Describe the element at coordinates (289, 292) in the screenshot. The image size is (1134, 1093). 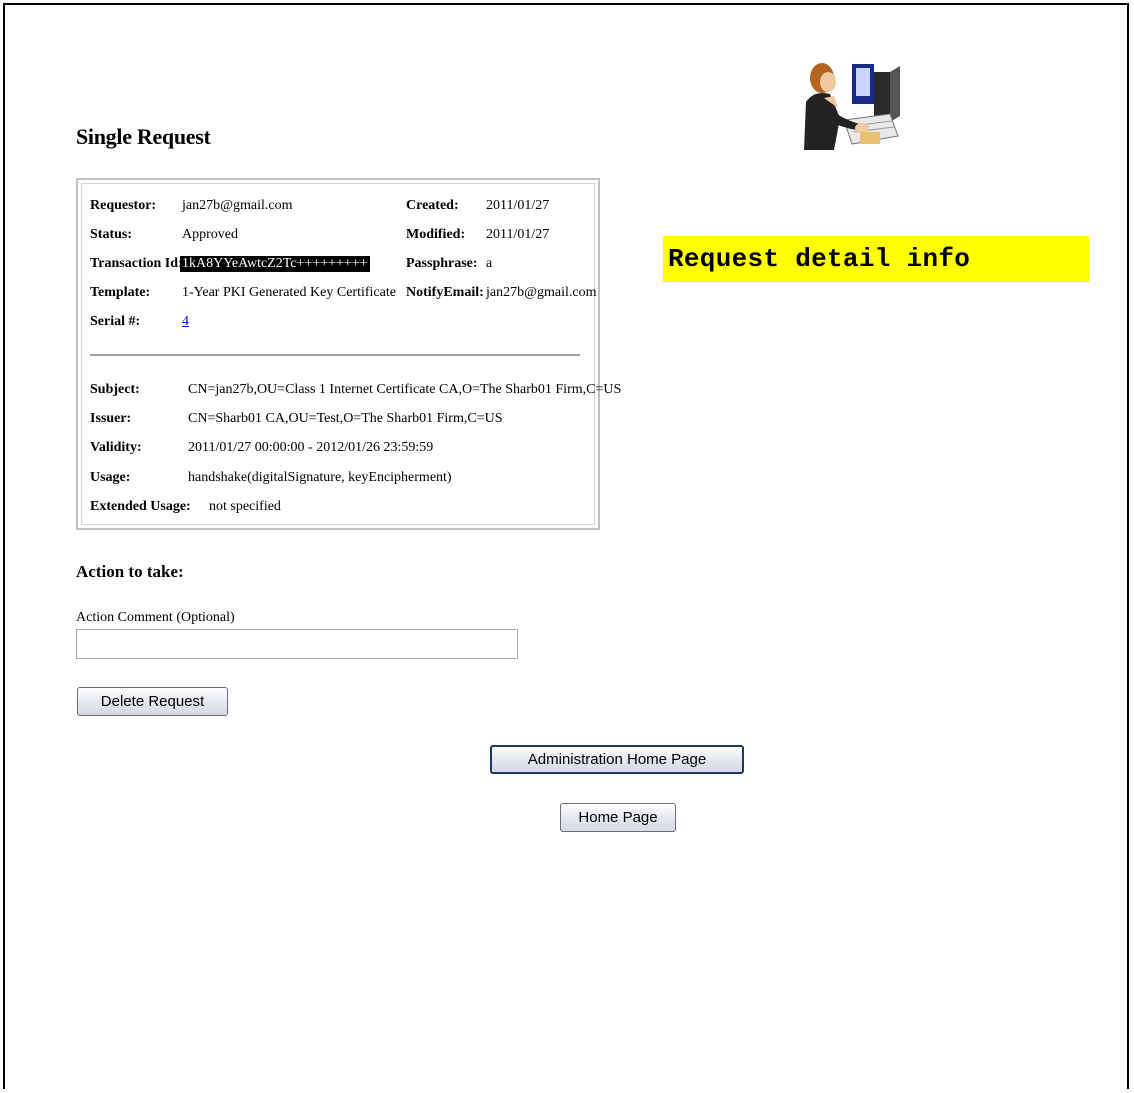
I see `template-value: 1-Year PKI Generated Key Certificate` at that location.